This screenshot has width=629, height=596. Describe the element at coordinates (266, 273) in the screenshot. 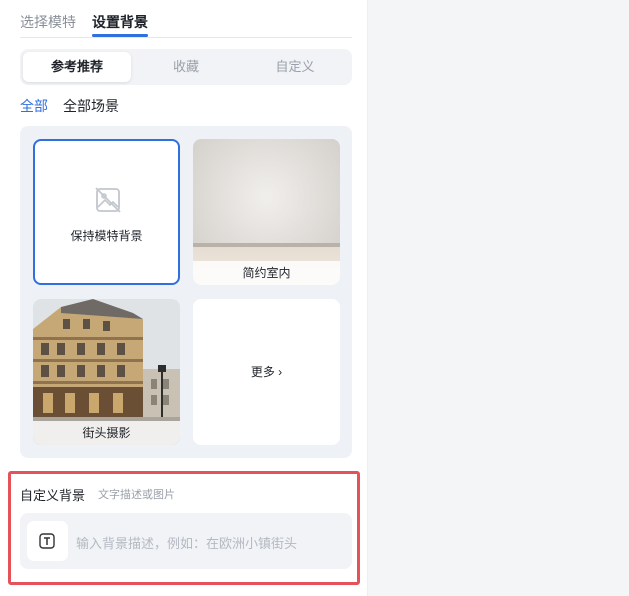

I see `card-caption: 简约室内` at that location.